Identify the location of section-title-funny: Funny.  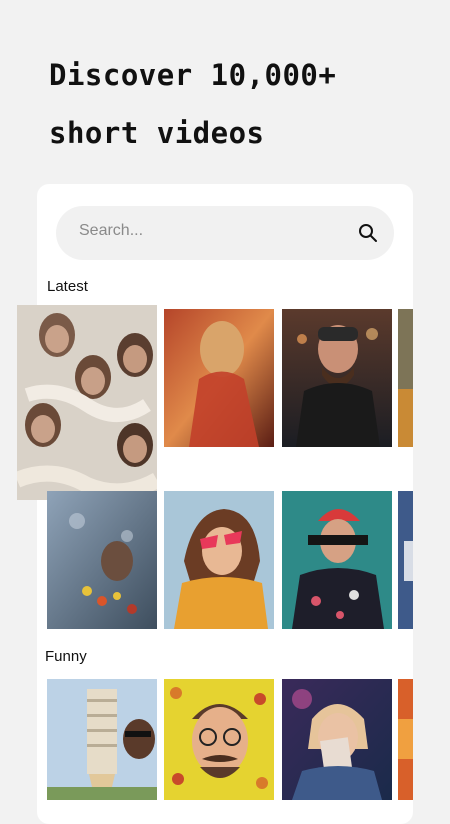
(66, 656).